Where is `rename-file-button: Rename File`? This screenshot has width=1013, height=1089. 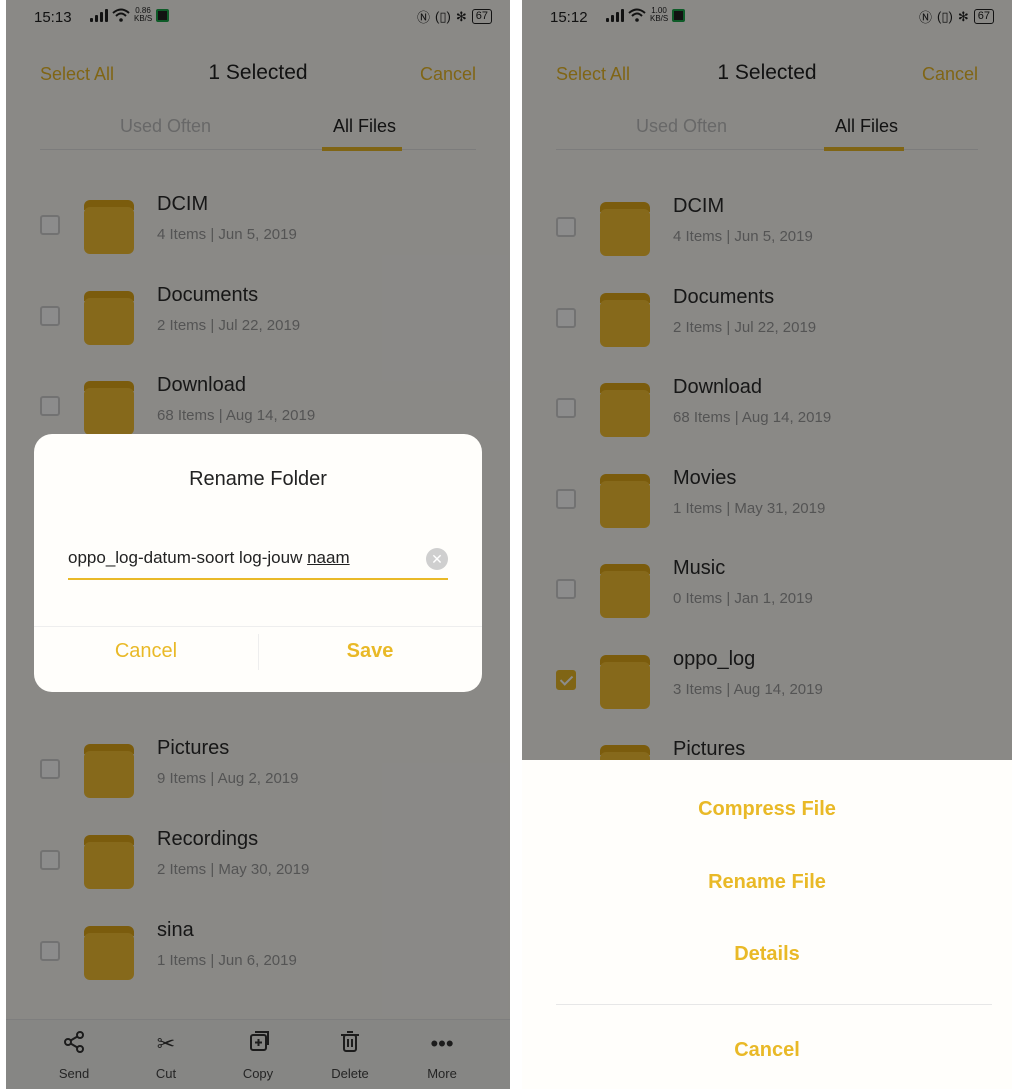 rename-file-button: Rename File is located at coordinates (767, 882).